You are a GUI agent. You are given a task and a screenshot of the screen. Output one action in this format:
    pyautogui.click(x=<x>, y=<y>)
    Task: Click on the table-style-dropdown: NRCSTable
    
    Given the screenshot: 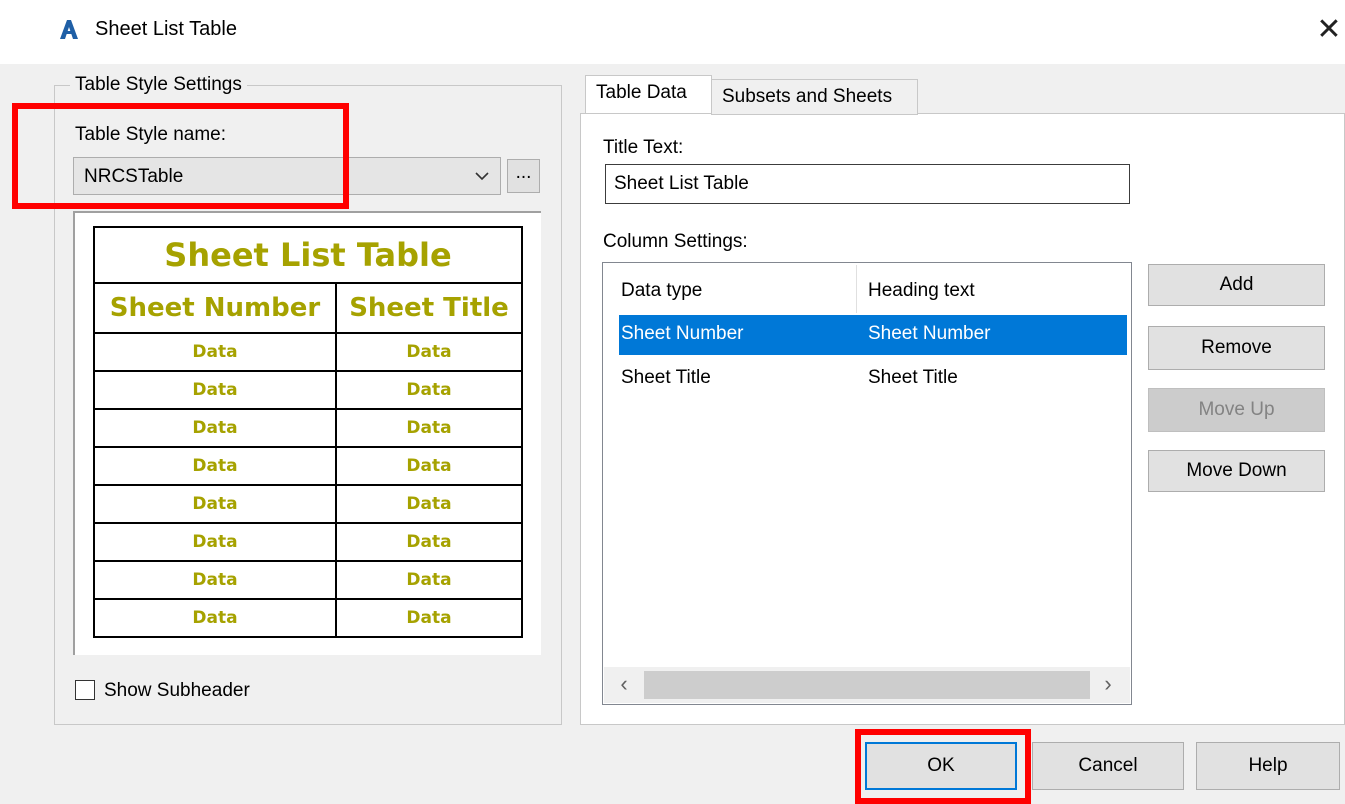 What is the action you would take?
    pyautogui.click(x=287, y=176)
    